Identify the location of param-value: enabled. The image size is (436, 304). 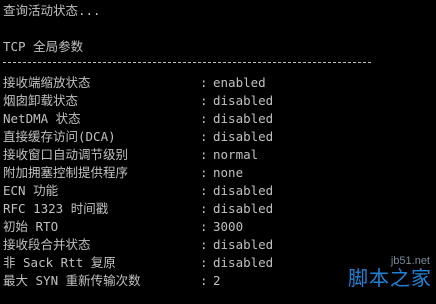
(239, 82).